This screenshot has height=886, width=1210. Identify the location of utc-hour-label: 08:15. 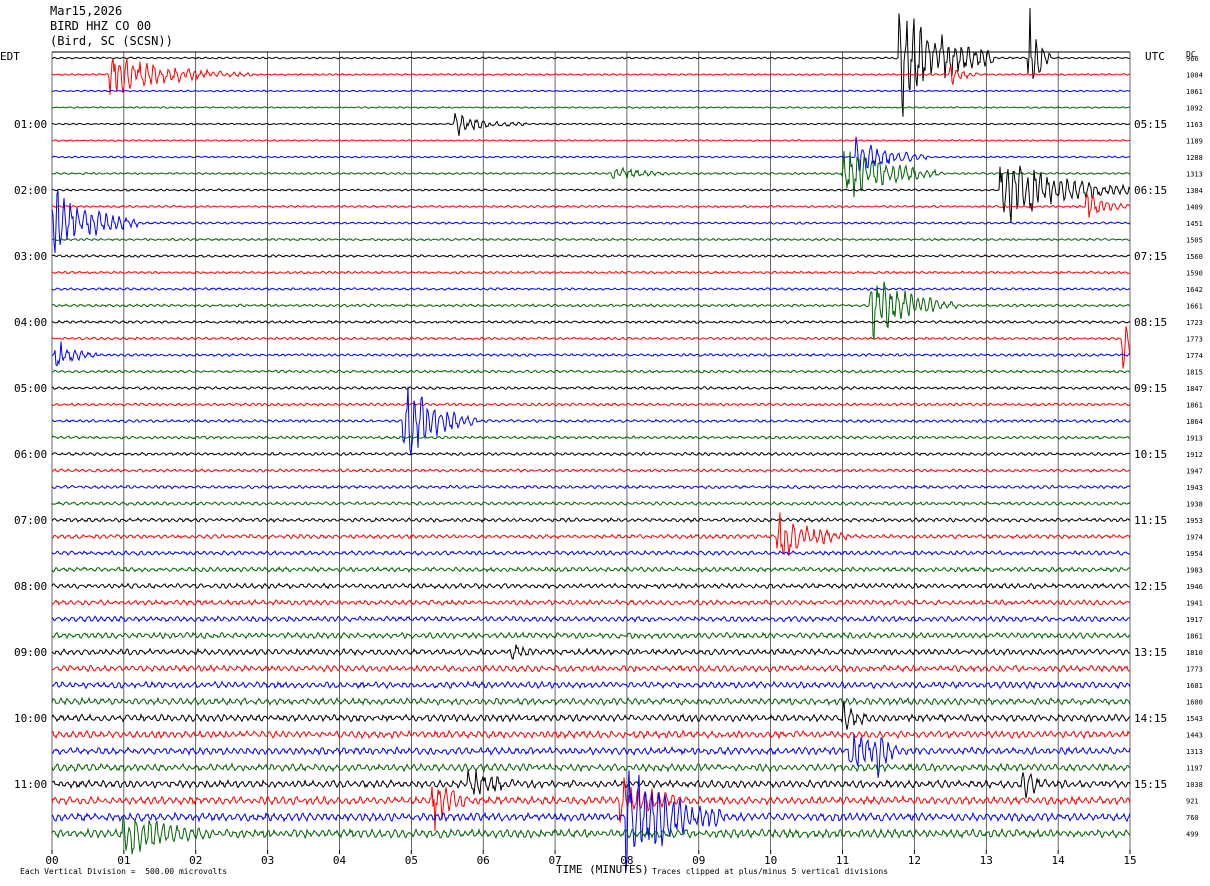
(1150, 322).